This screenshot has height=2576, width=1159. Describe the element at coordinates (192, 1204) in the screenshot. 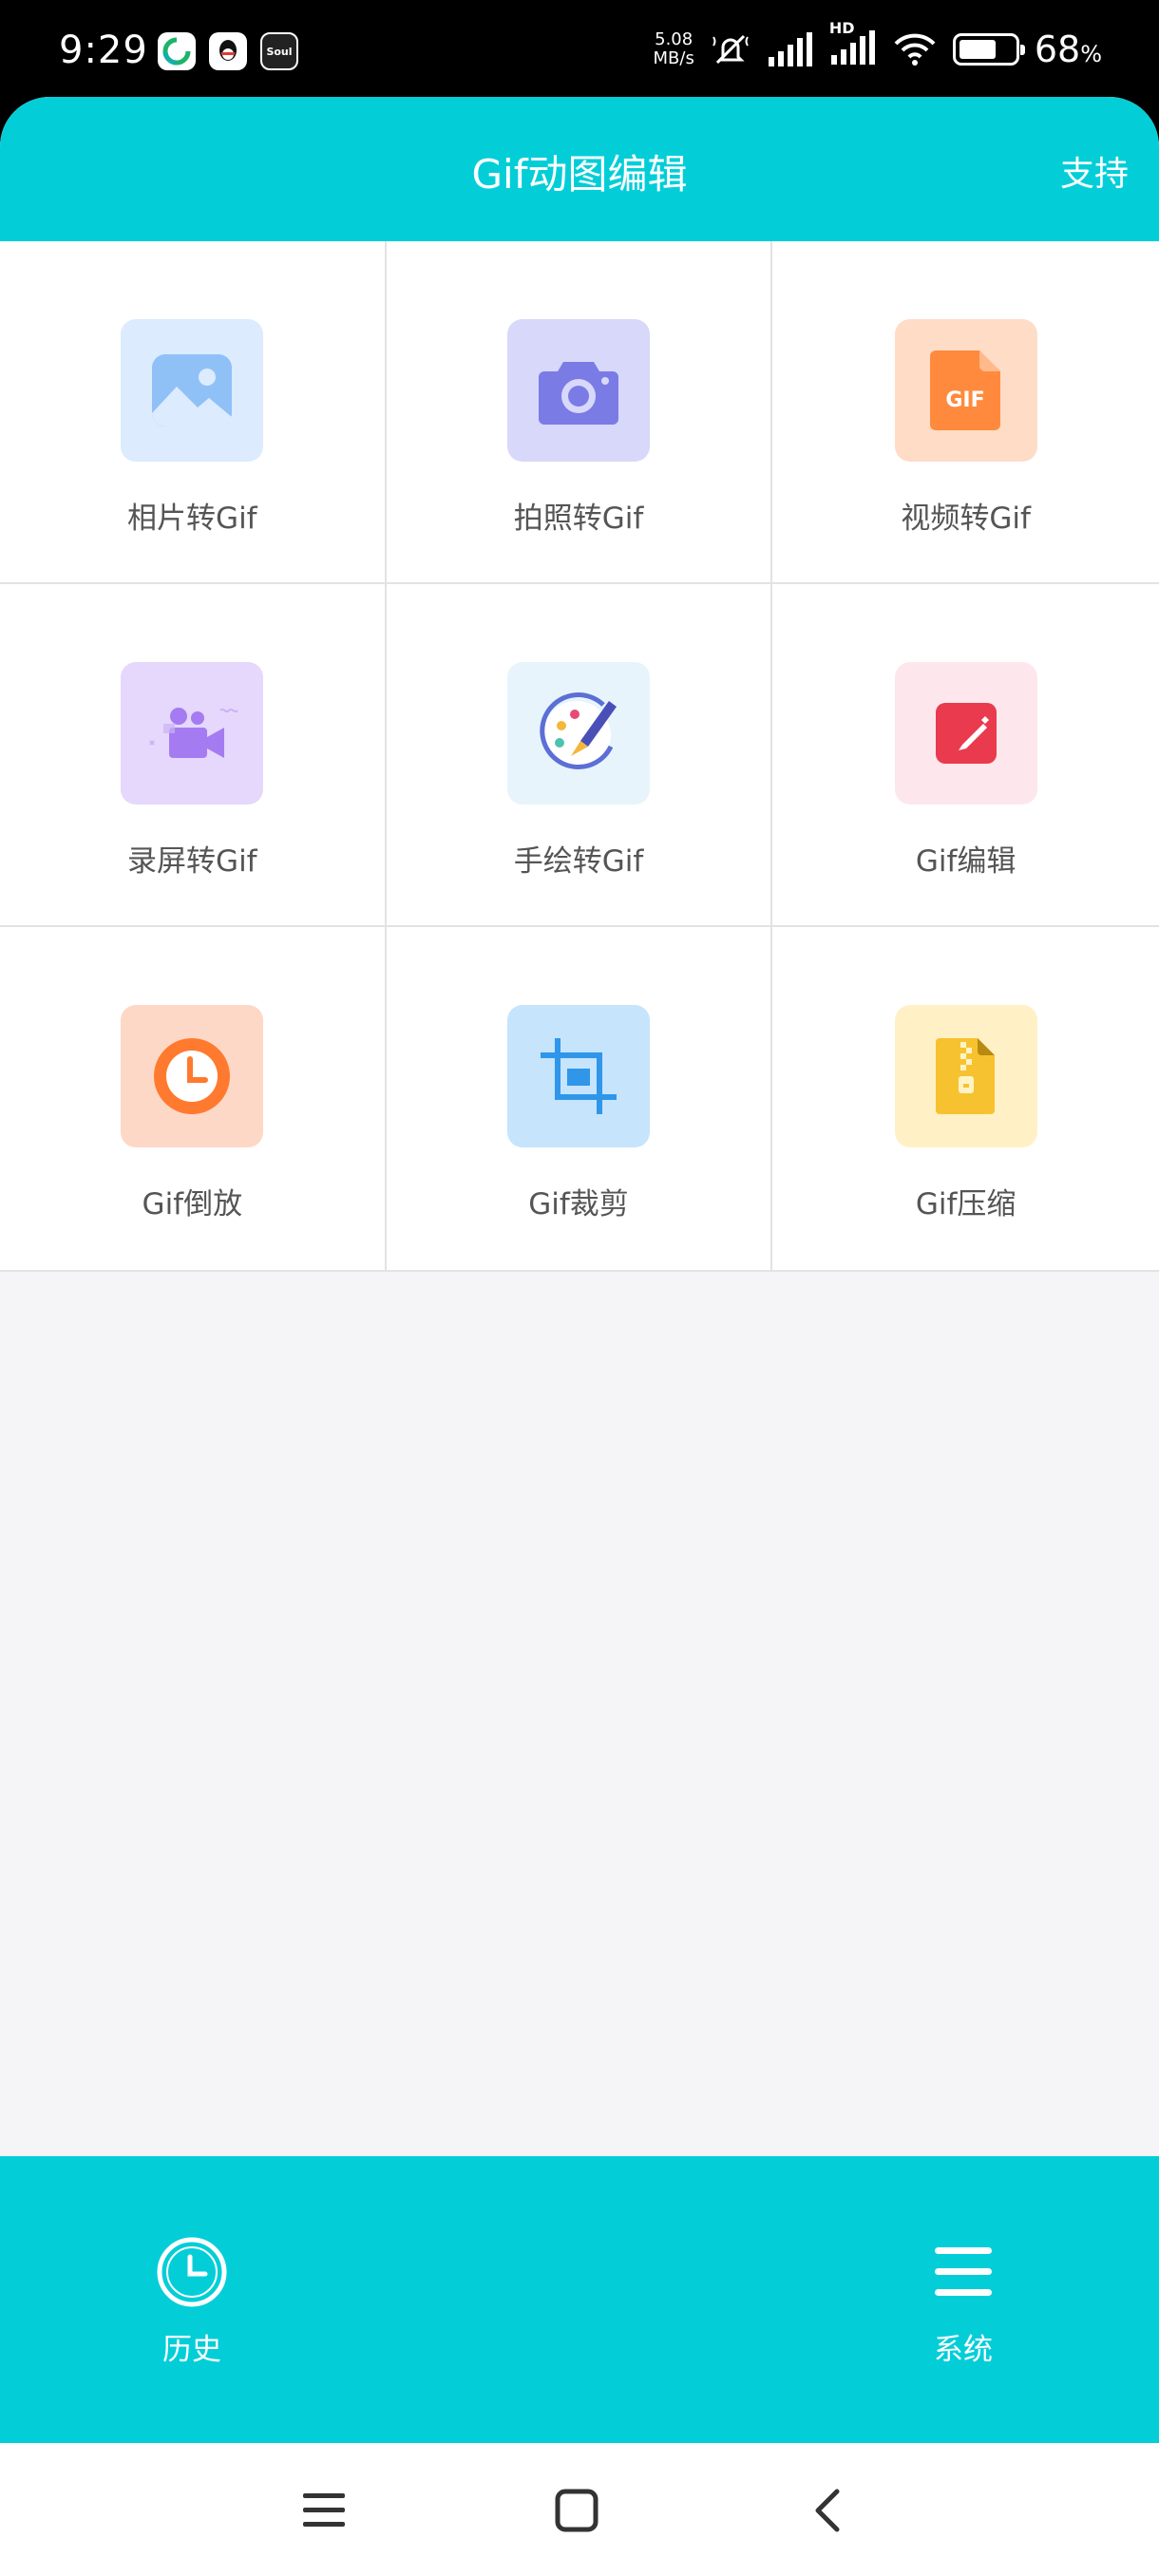

I see `tool-label: Gif倒放` at that location.